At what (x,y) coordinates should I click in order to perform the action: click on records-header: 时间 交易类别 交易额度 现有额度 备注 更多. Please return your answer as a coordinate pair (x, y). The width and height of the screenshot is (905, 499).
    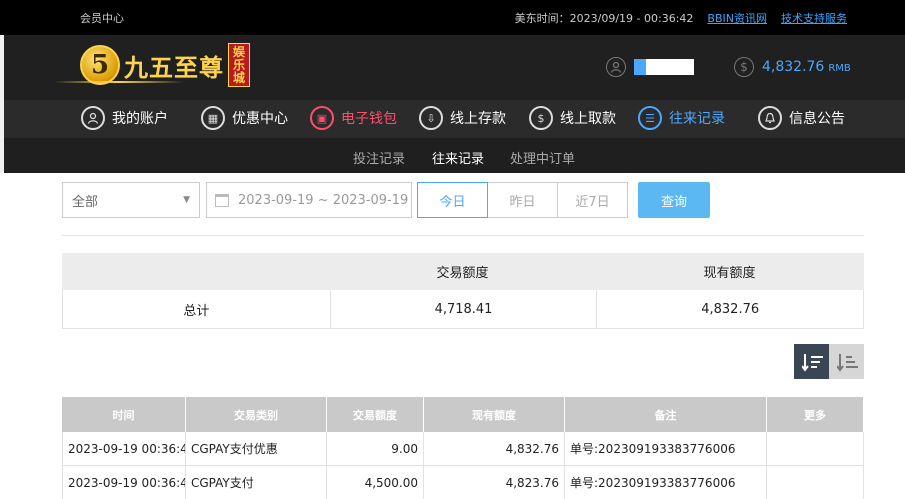
    Looking at the image, I should click on (463, 414).